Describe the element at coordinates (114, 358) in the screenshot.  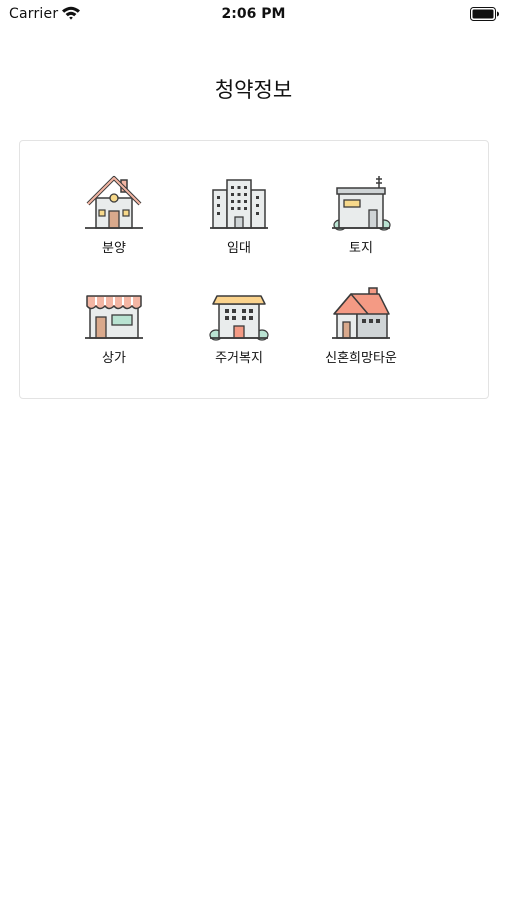
I see `menu-item-label: 상가` at that location.